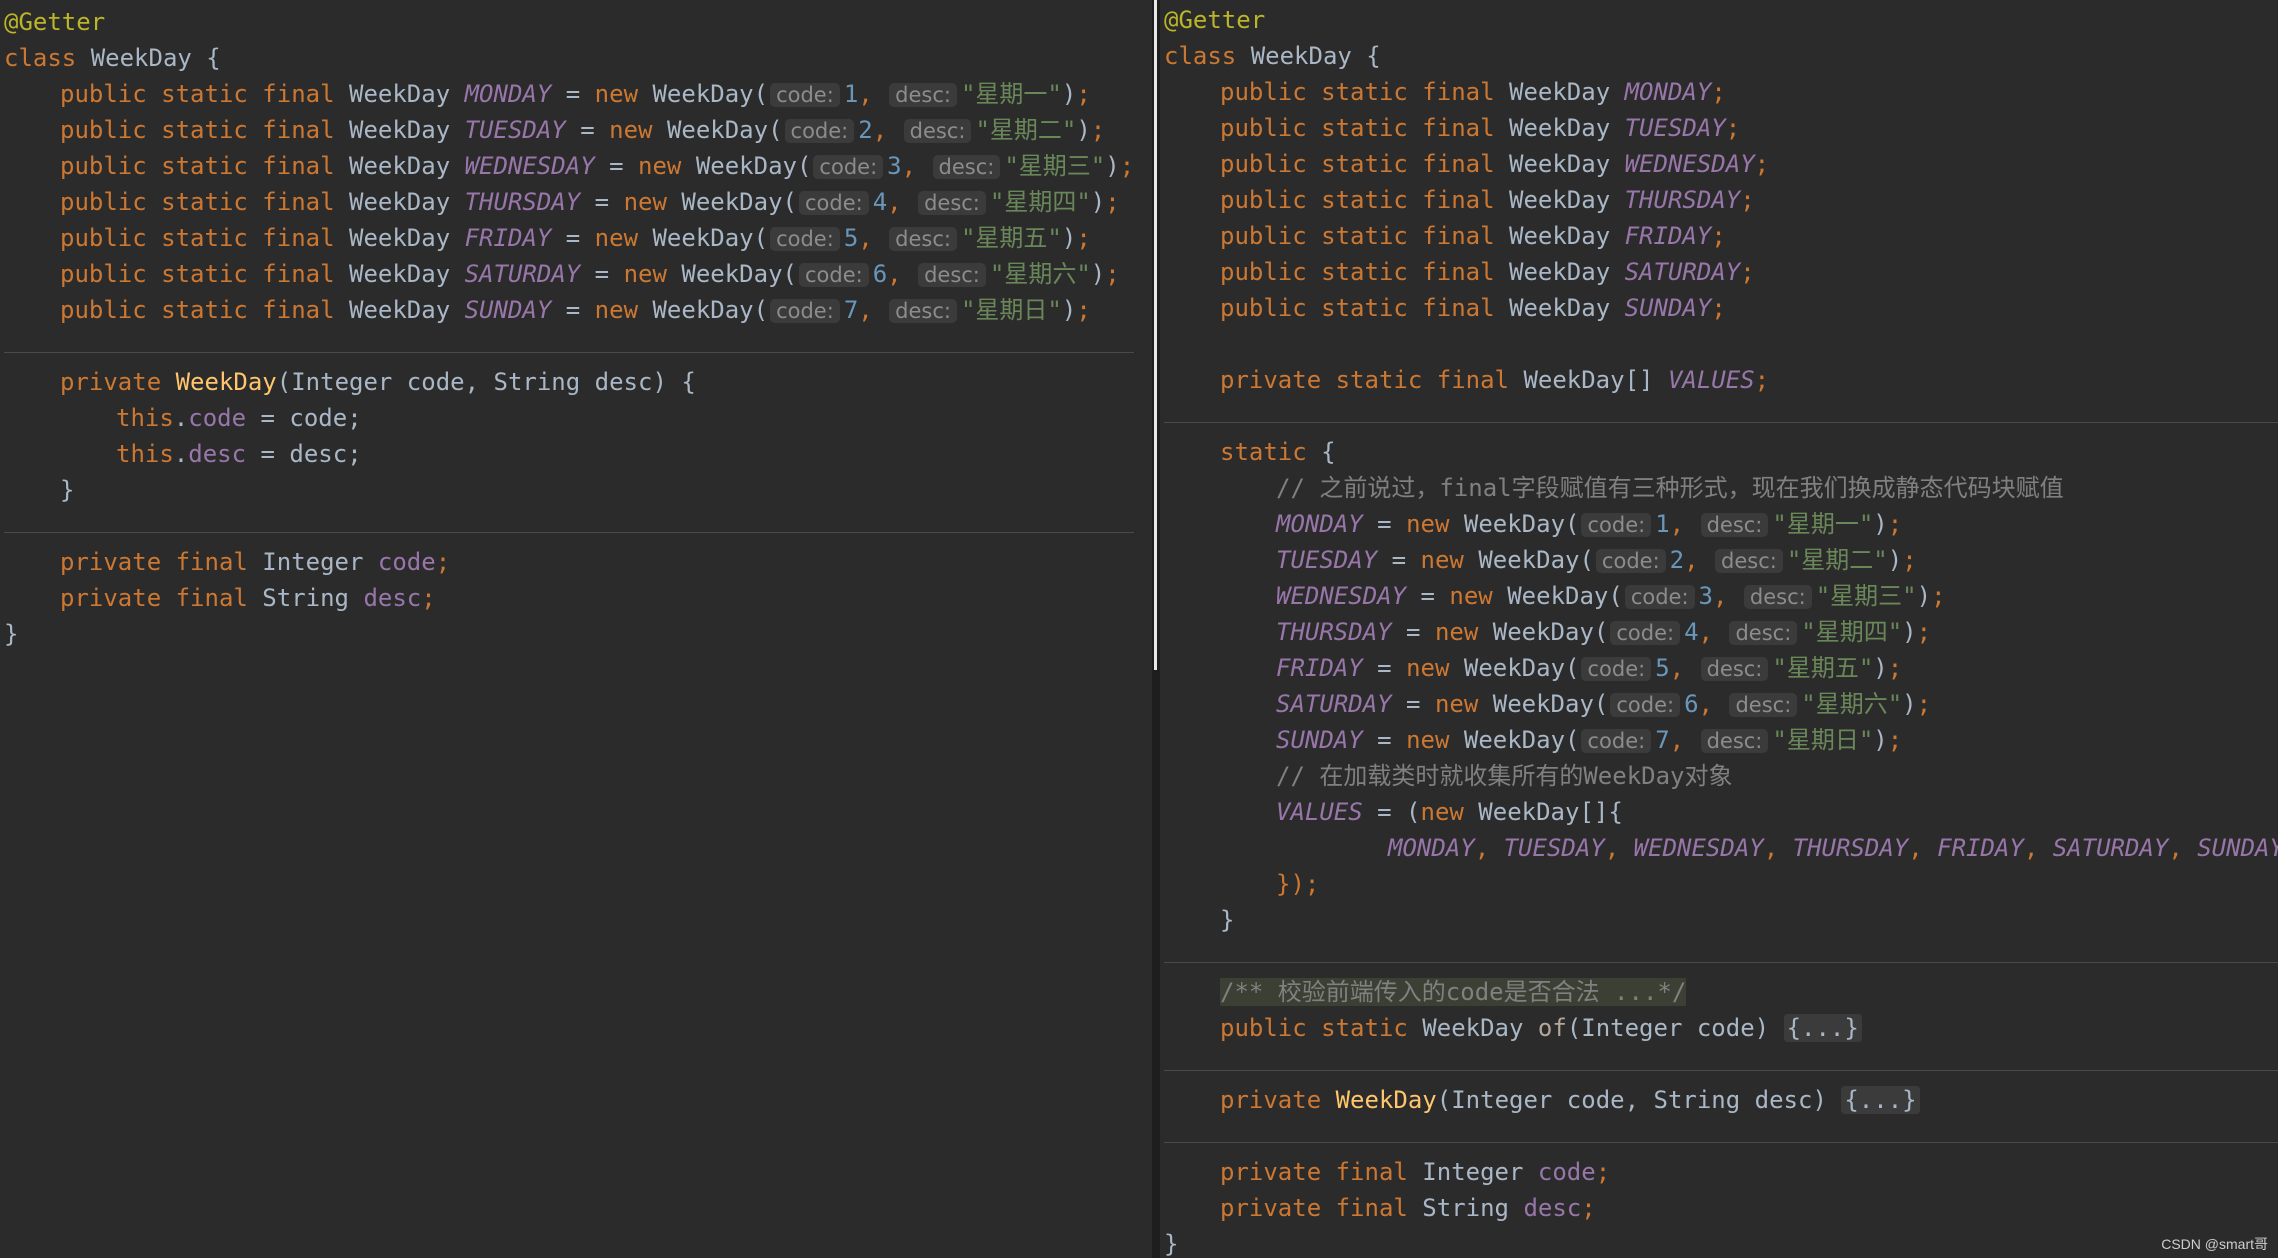 The height and width of the screenshot is (1258, 2278). I want to click on keyword: static, so click(1263, 452).